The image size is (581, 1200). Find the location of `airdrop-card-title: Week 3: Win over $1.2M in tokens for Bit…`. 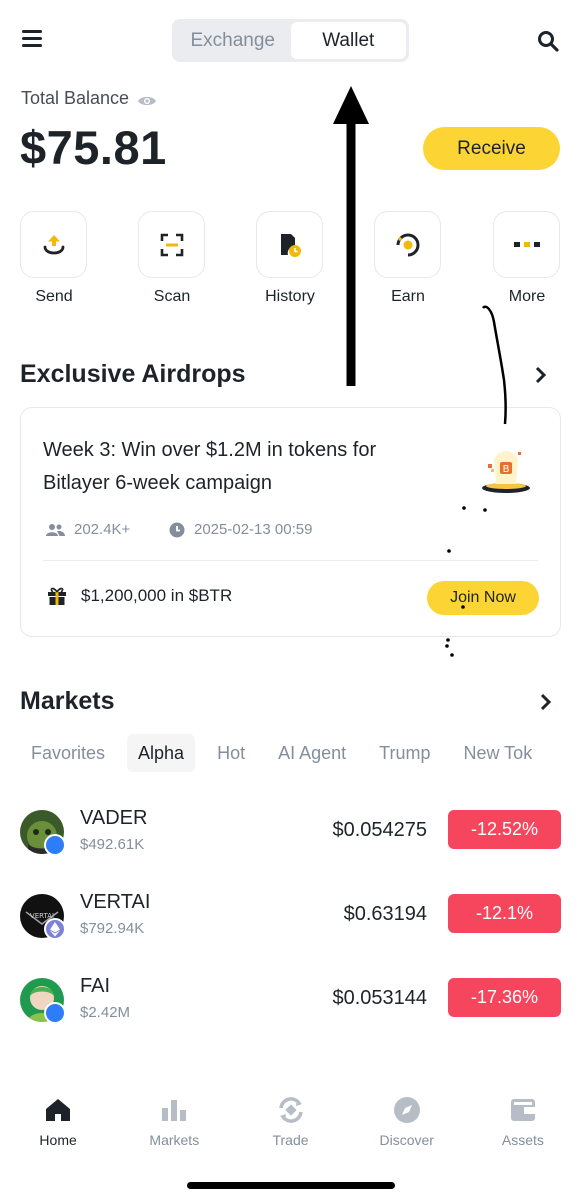

airdrop-card-title: Week 3: Win over $1.2M in tokens for Bit… is located at coordinates (210, 466).